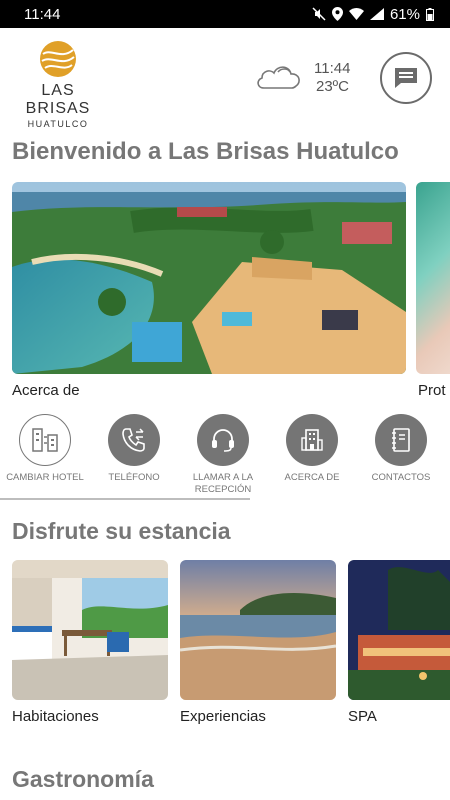  I want to click on action-label: ACERCA DE, so click(312, 477).